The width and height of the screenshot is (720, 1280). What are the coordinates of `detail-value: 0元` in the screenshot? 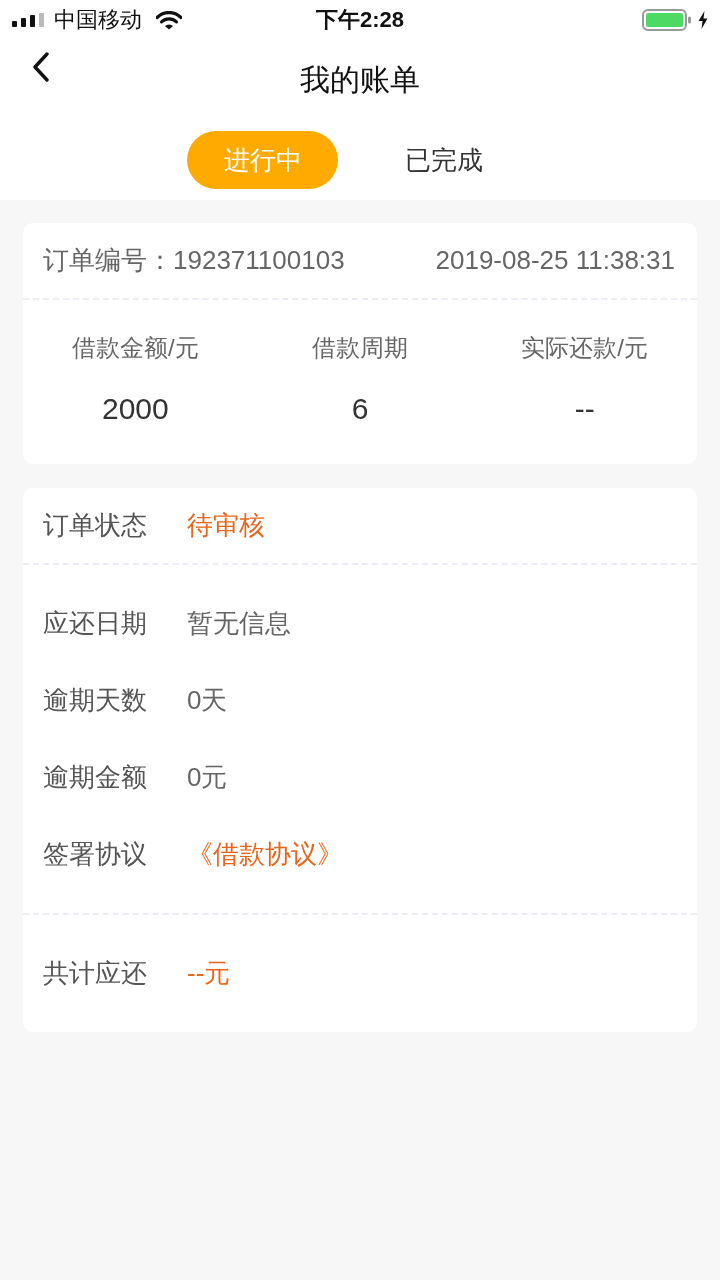 It's located at (207, 777).